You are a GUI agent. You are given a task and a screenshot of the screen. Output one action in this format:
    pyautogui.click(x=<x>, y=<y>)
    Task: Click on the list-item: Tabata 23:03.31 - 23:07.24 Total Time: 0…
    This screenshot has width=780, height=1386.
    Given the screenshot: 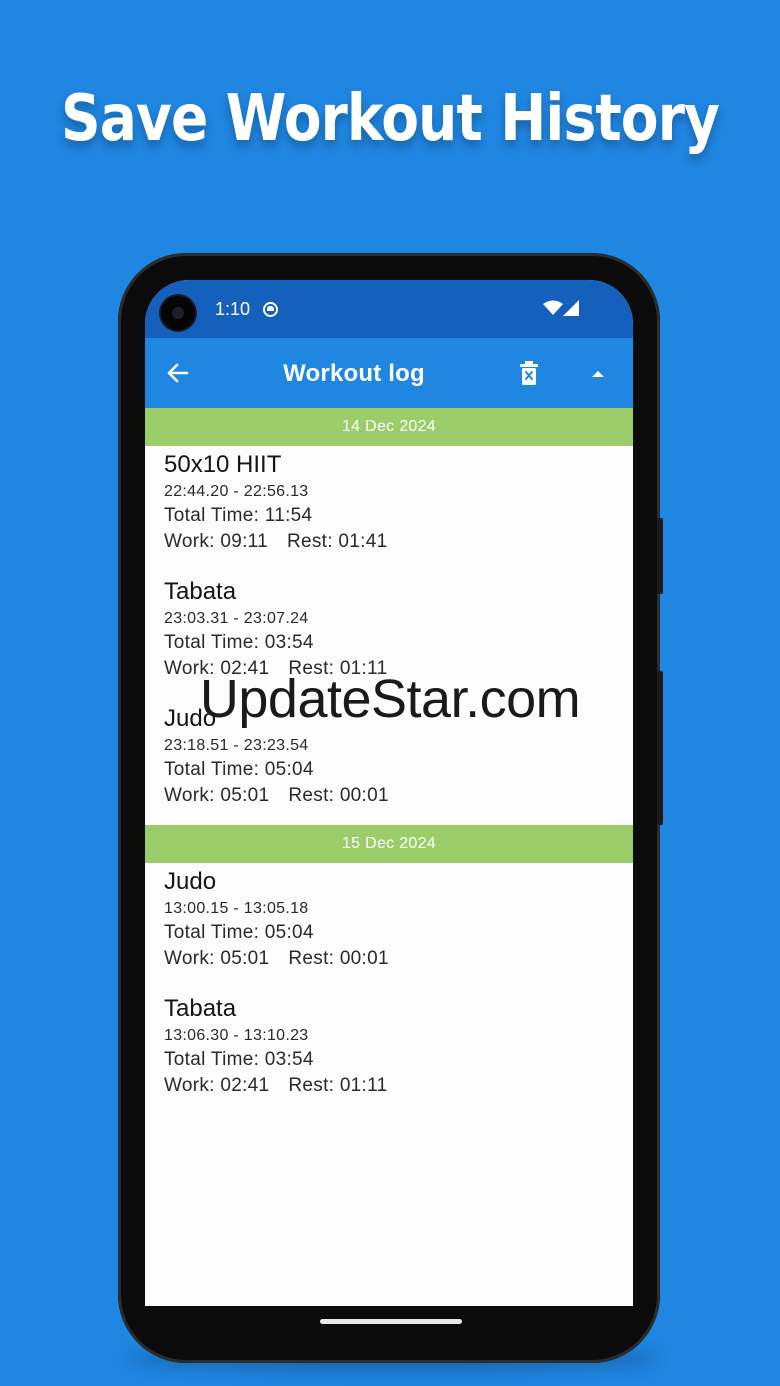 What is the action you would take?
    pyautogui.click(x=398, y=618)
    